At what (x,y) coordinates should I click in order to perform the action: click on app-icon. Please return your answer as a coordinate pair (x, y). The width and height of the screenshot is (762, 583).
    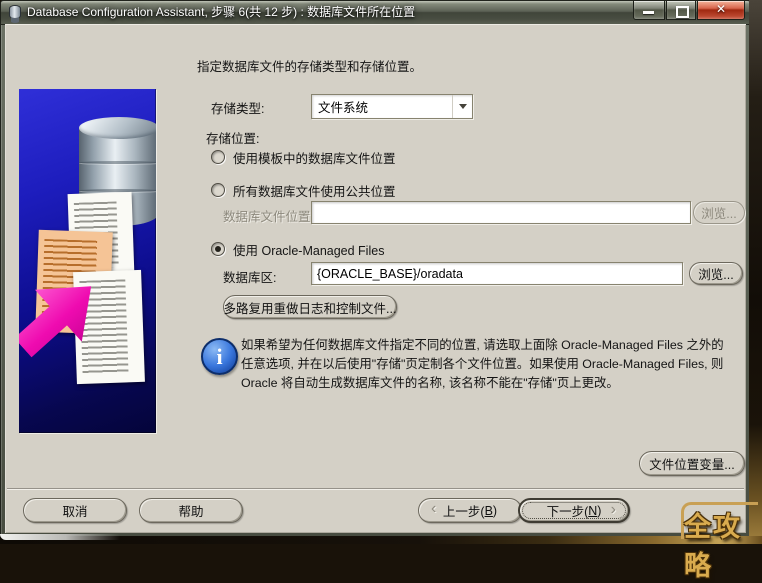
    Looking at the image, I should click on (15, 12).